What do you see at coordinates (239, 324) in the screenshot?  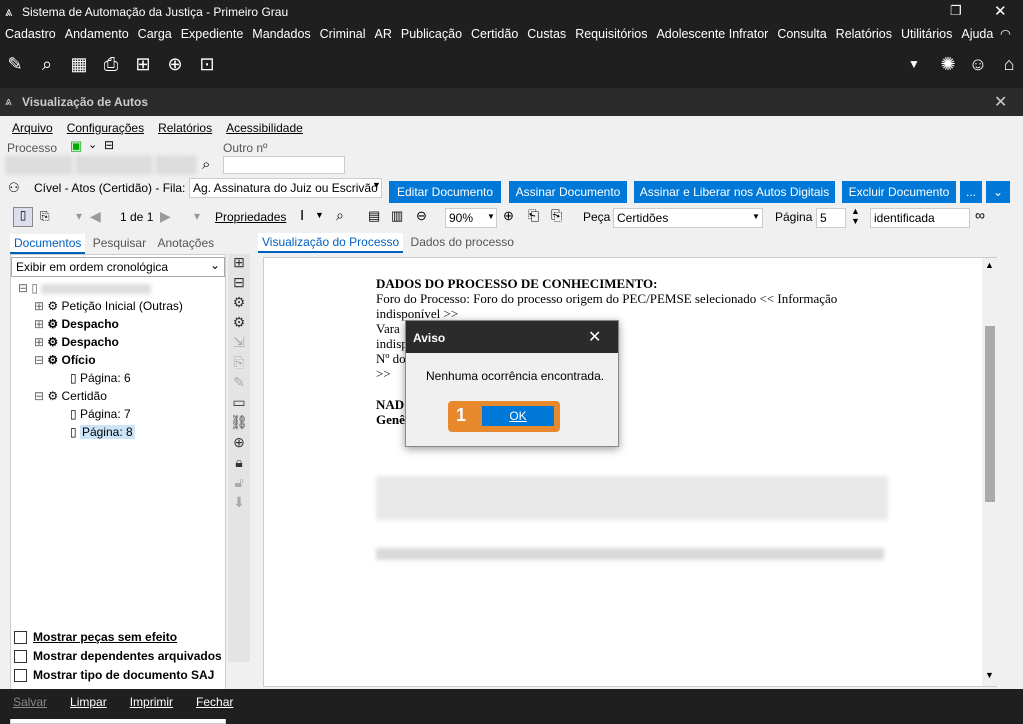 I see `unsign-icon: ⚙` at bounding box center [239, 324].